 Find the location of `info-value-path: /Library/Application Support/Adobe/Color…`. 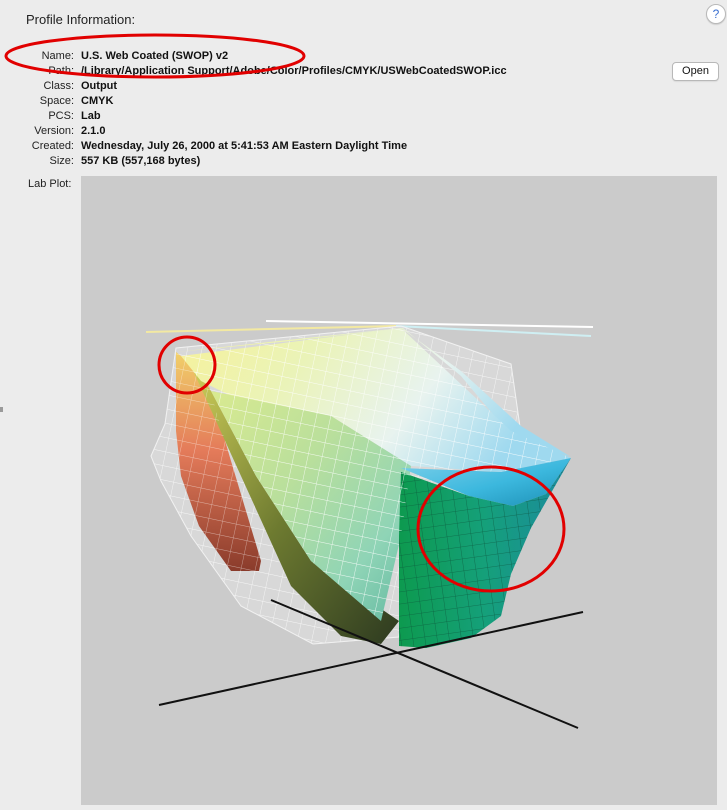

info-value-path: /Library/Application Support/Adobe/Color… is located at coordinates (294, 71).